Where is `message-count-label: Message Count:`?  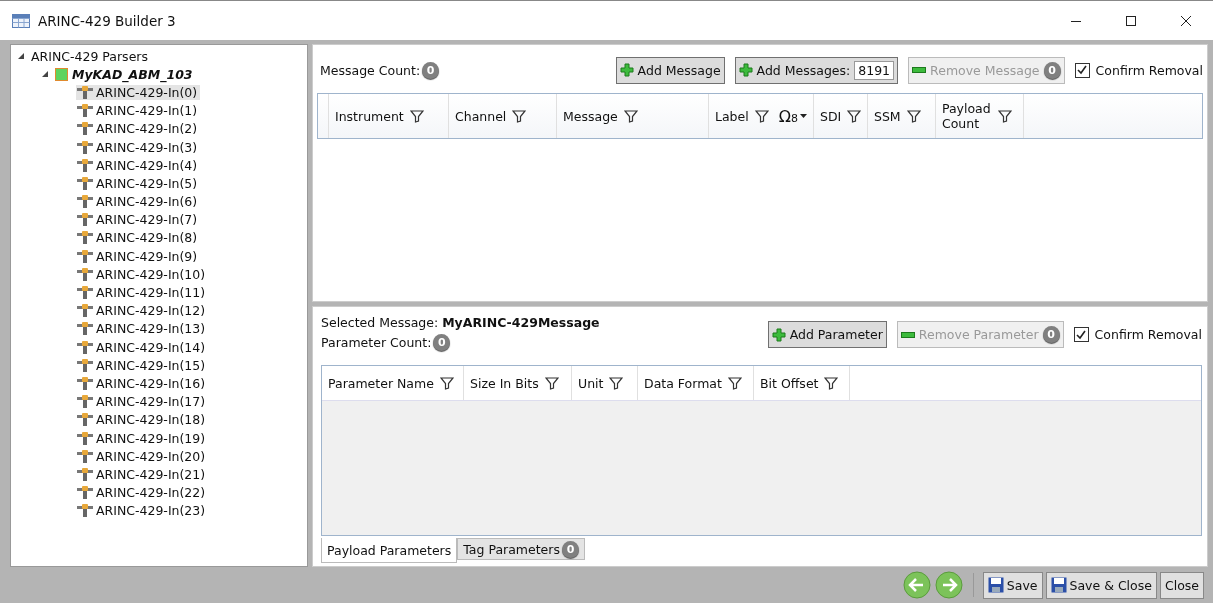
message-count-label: Message Count: is located at coordinates (370, 70).